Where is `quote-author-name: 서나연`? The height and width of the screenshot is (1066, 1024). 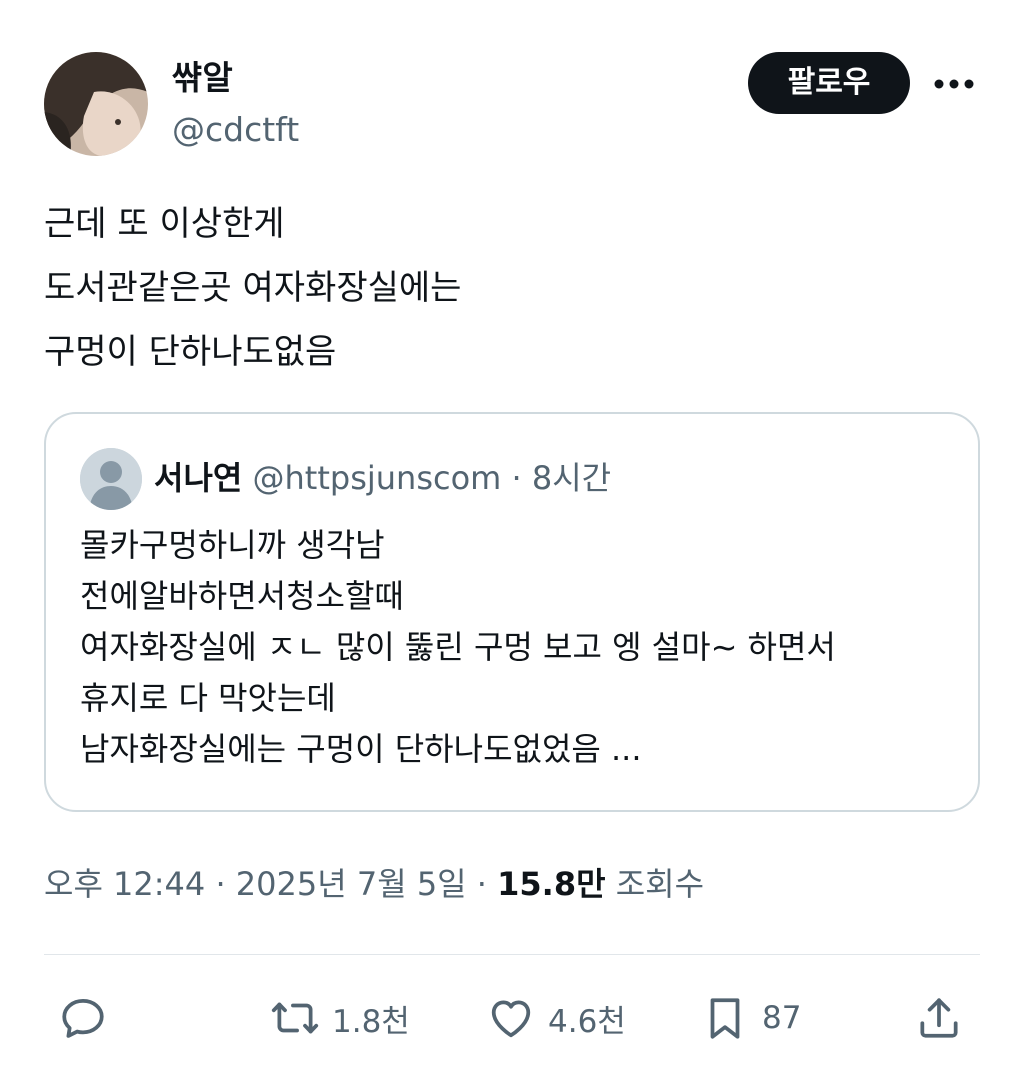
quote-author-name: 서나연 is located at coordinates (198, 478).